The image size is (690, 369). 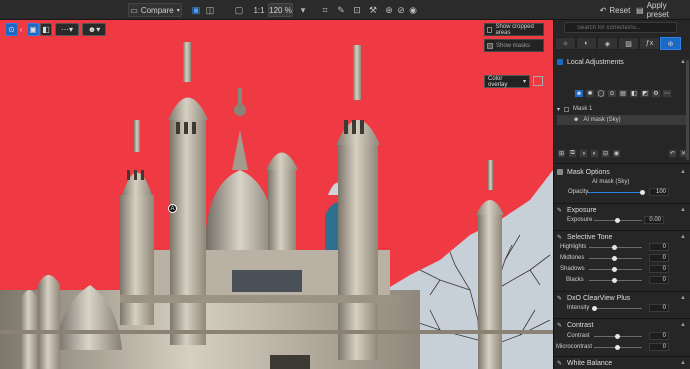 I want to click on apply-preset-button: ▤ Apply preset, so click(x=662, y=10).